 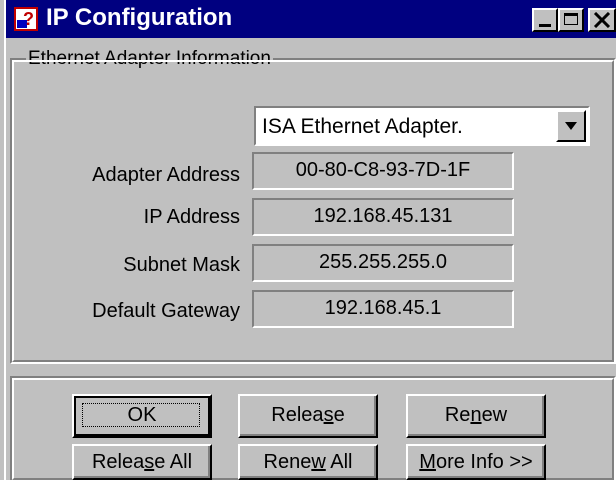 I want to click on adapter-address-field: 00-80-C8-93-7D-1F, so click(x=383, y=171).